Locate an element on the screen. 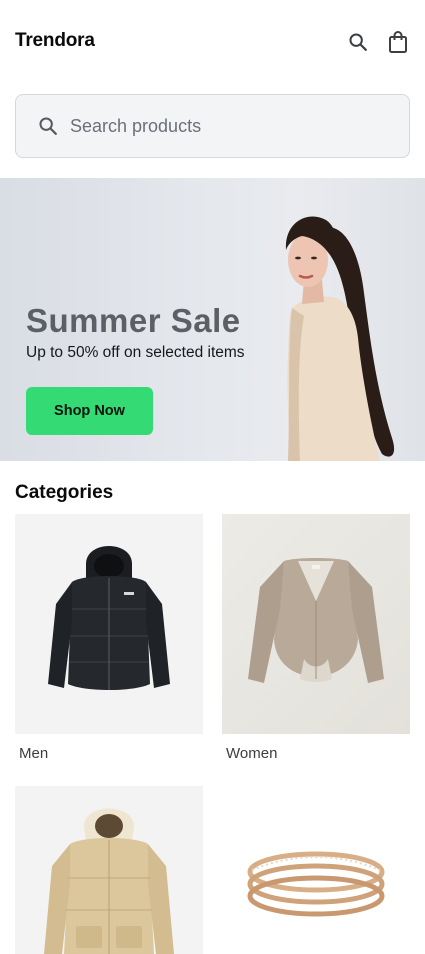  shop-now-button: Shop Now is located at coordinates (89, 411).